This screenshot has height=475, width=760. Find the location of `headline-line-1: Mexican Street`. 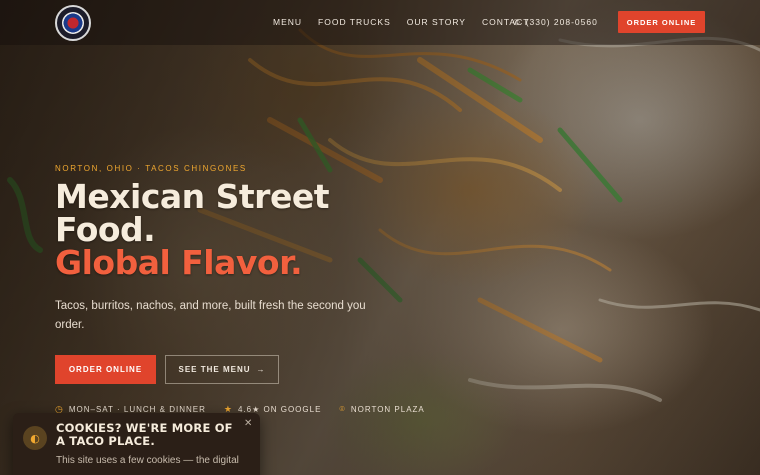

headline-line-1: Mexican Street is located at coordinates (192, 196).